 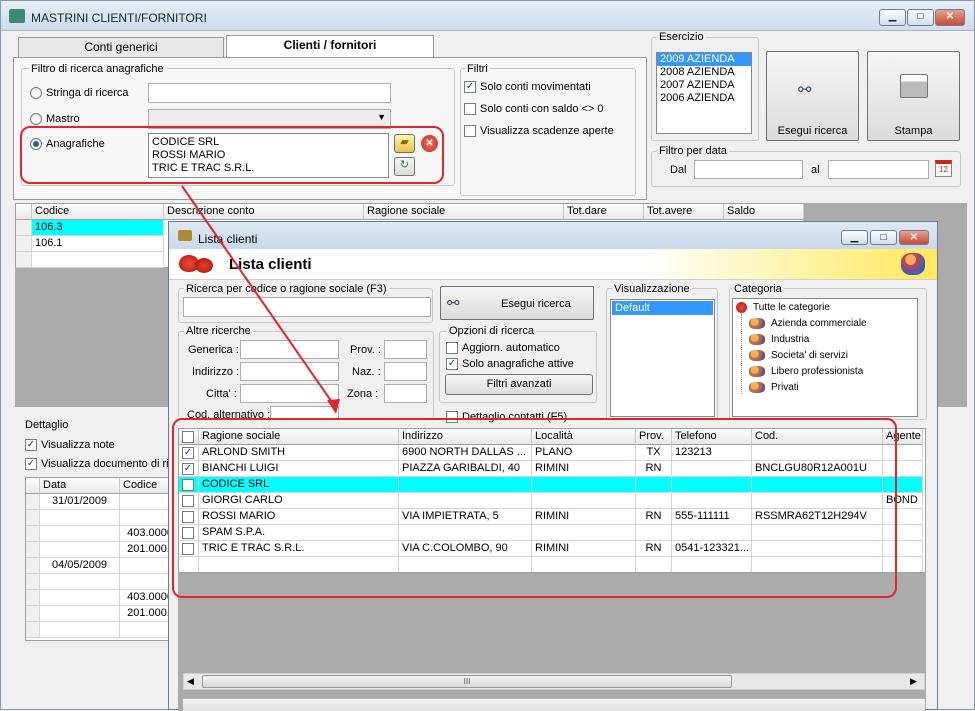 I want to click on annotation-arrow, so click(x=260, y=299).